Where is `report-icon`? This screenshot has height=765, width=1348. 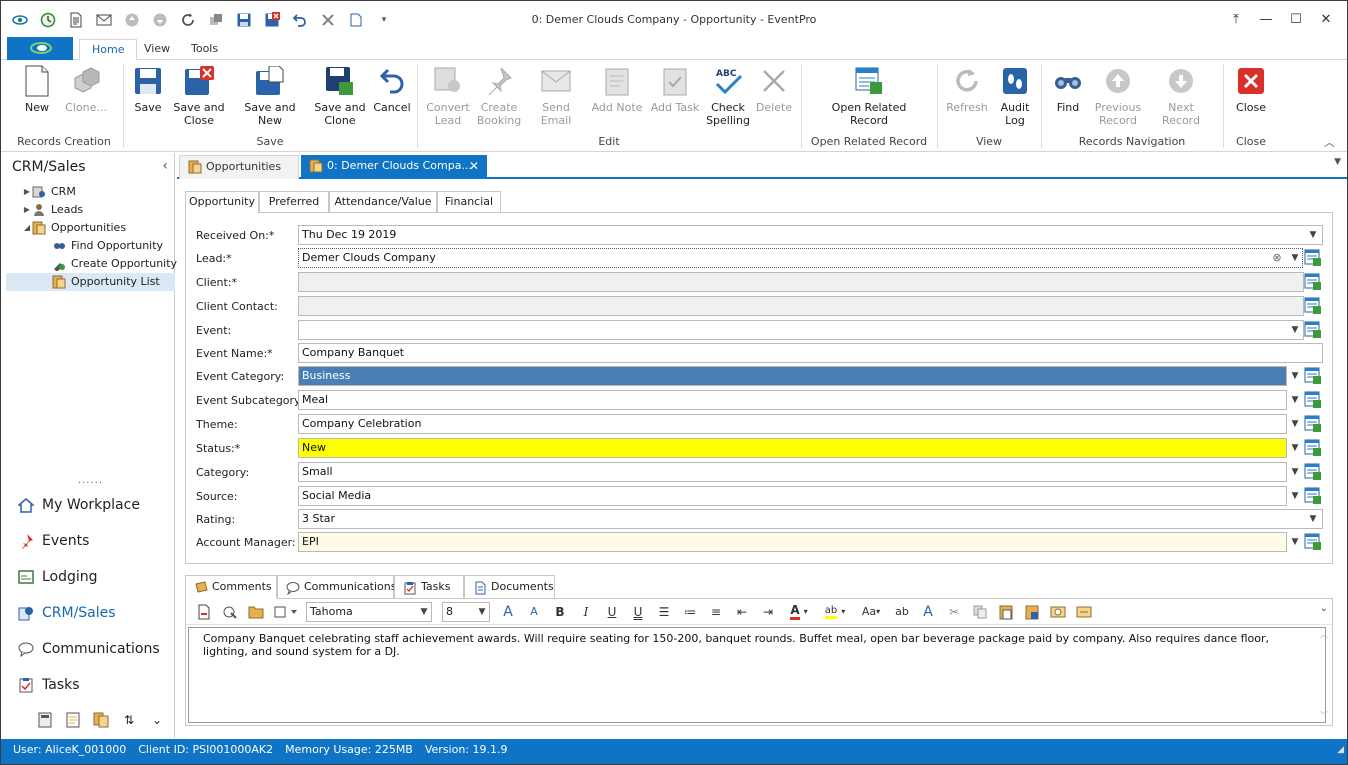 report-icon is located at coordinates (73, 720).